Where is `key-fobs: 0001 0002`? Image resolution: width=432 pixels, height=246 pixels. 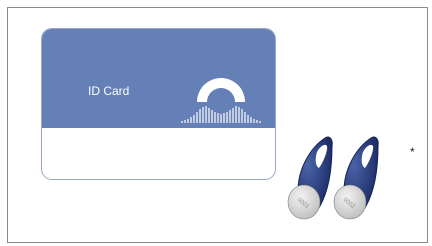 key-fobs: 0001 0002 is located at coordinates (333, 178).